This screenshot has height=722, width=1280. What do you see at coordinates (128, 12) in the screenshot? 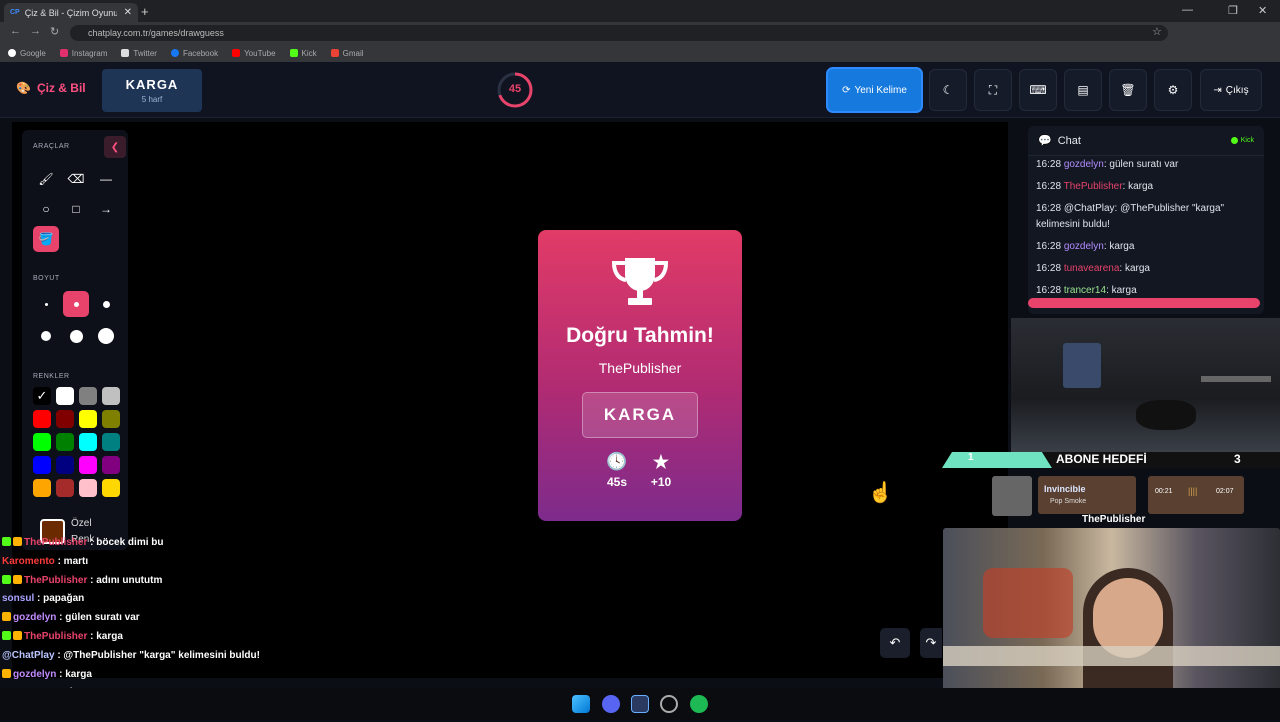
I see `close-tab-icon: ✕` at bounding box center [128, 12].